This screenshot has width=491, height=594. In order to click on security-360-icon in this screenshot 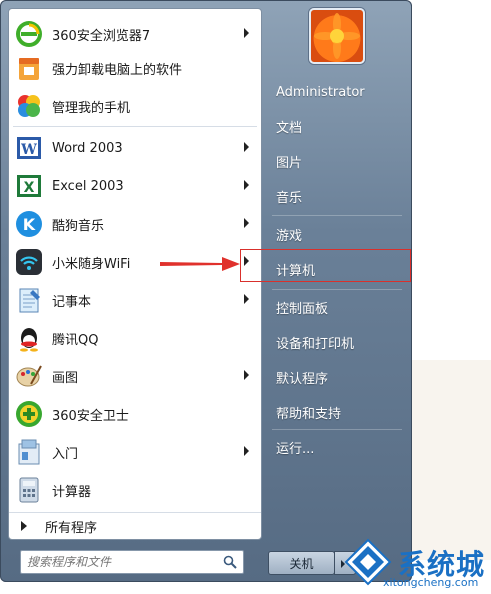, I will do `click(29, 414)`.